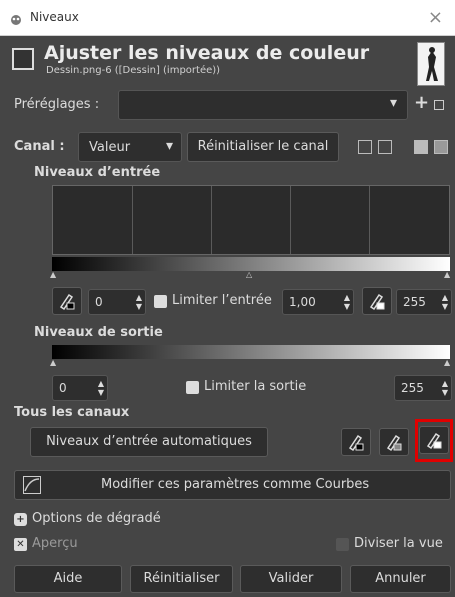 This screenshot has width=455, height=597. Describe the element at coordinates (439, 105) in the screenshot. I see `preset-menu-icon` at that location.